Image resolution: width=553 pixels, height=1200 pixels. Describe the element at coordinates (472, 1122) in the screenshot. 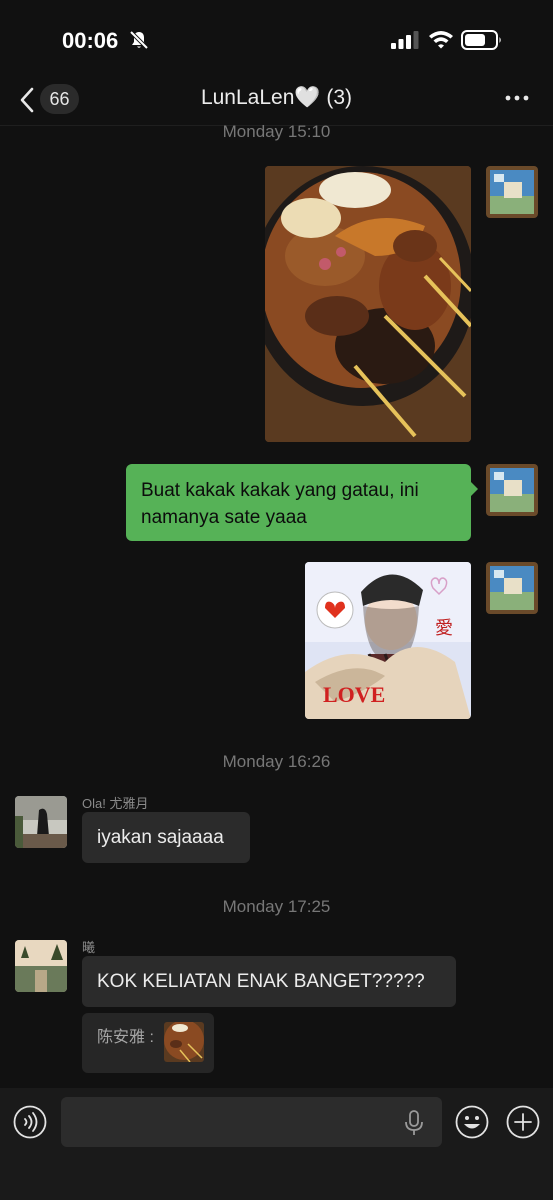

I see `emoji-icon` at that location.